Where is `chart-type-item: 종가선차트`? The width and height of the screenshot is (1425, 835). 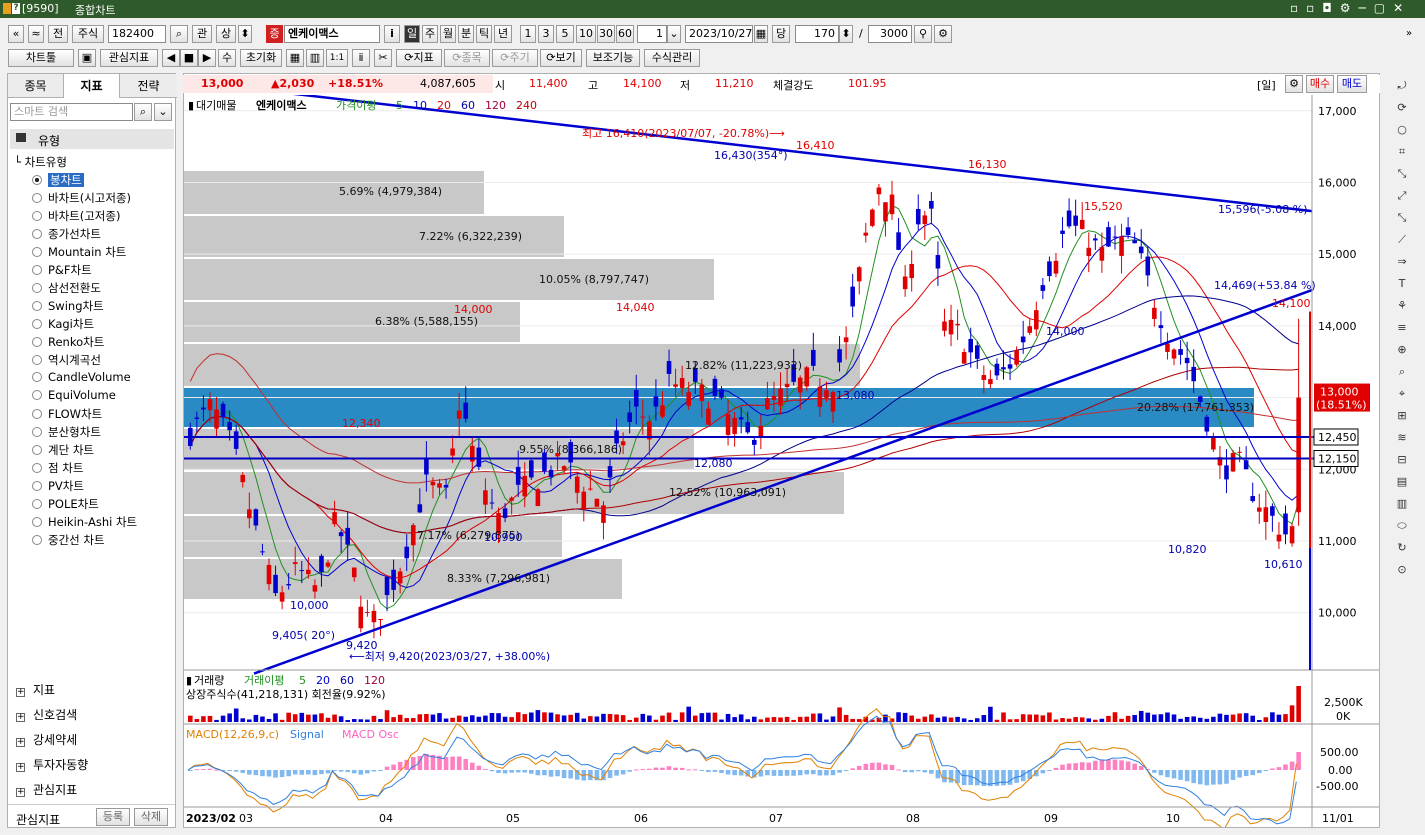 chart-type-item: 종가선차트 is located at coordinates (66, 234).